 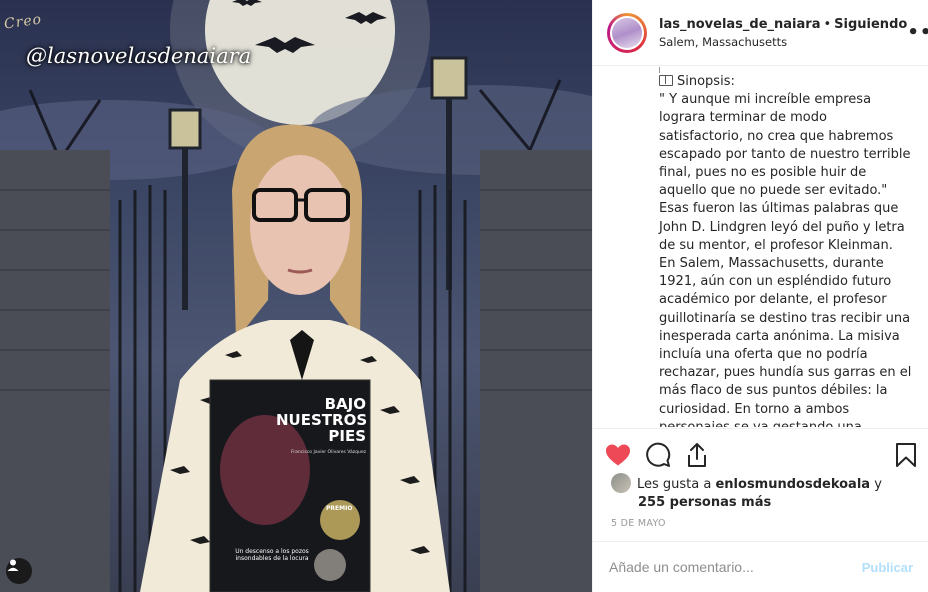 I want to click on user-tag-glyph, so click(x=13, y=565).